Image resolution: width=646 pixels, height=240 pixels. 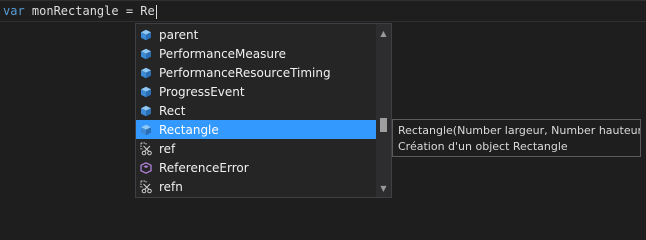 What do you see at coordinates (256, 129) in the screenshot?
I see `completion-item: Rectangle` at bounding box center [256, 129].